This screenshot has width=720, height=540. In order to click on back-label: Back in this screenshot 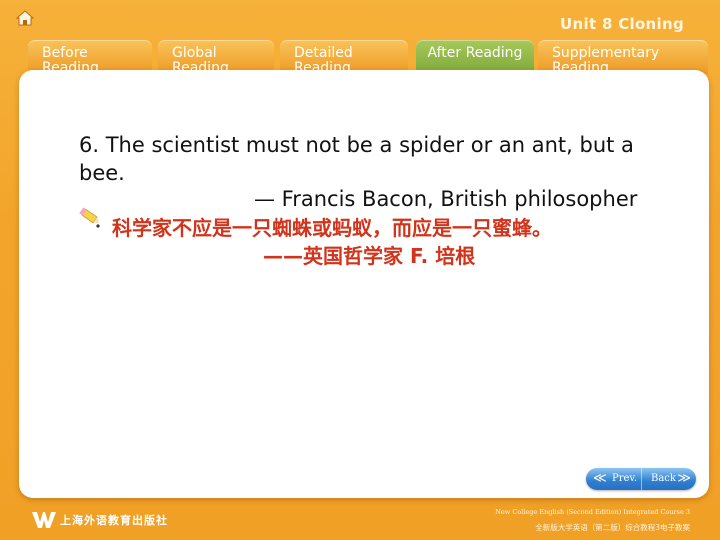, I will do `click(663, 478)`.